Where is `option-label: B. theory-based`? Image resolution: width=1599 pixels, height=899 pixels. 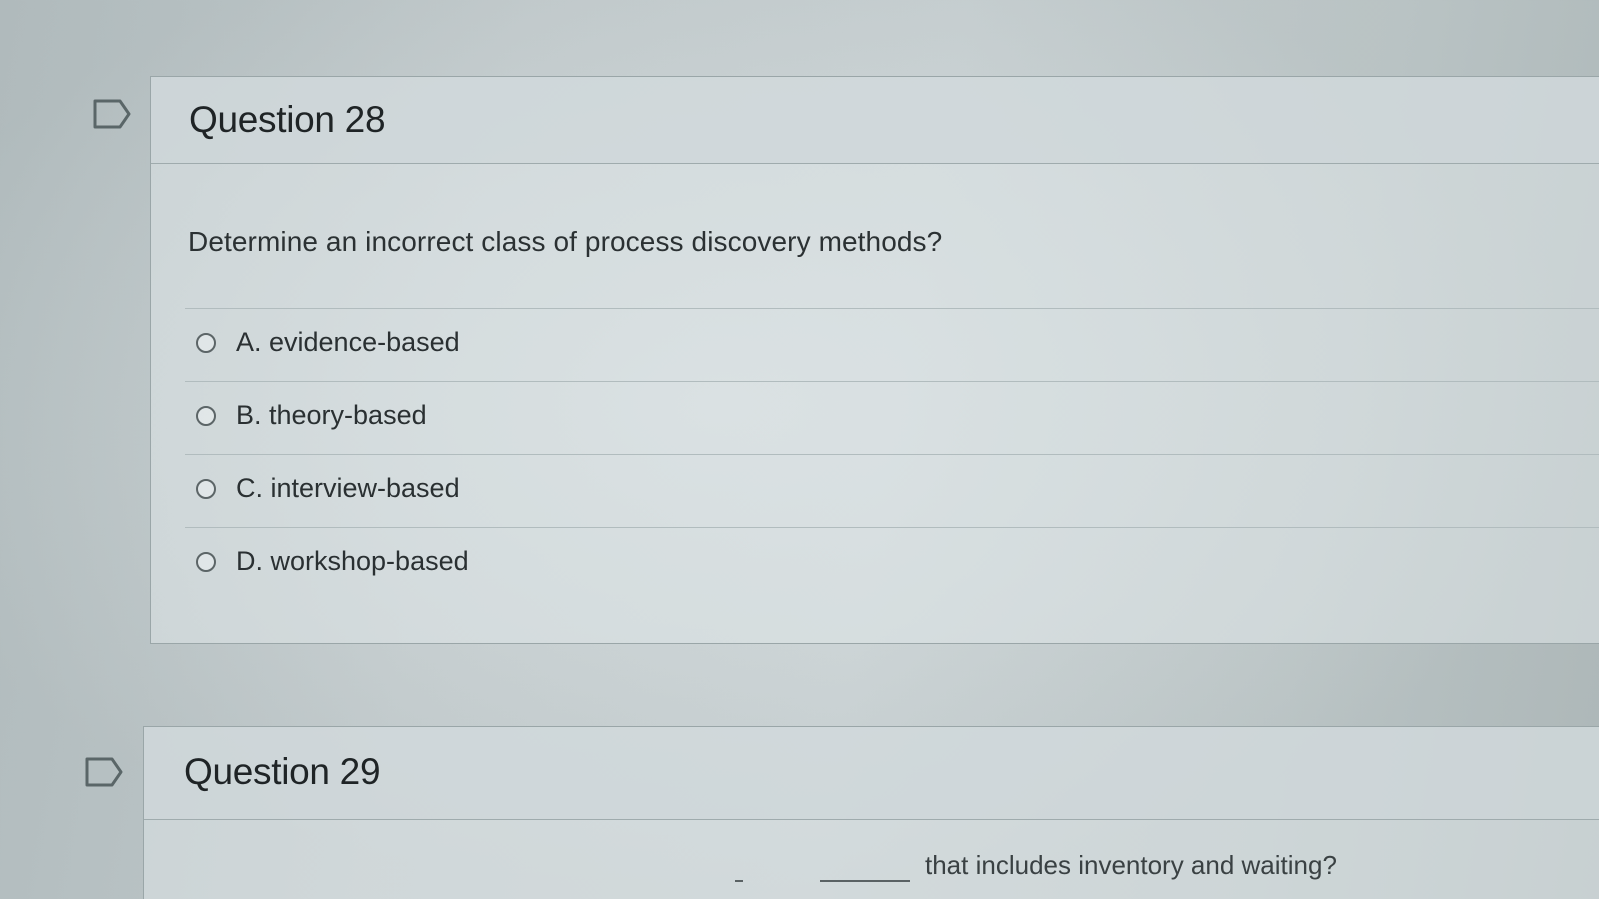
option-label: B. theory-based is located at coordinates (331, 415).